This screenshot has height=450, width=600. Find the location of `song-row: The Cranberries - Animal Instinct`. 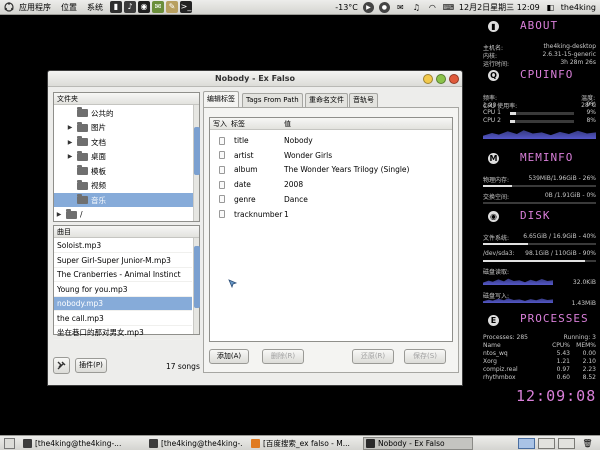

song-row: The Cranberries - Animal Instinct is located at coordinates (123, 275).